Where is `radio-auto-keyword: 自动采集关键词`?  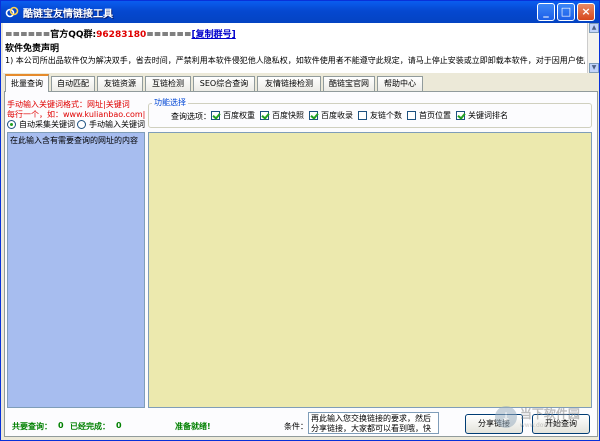
radio-auto-keyword: 自动采集关键词 is located at coordinates (41, 125).